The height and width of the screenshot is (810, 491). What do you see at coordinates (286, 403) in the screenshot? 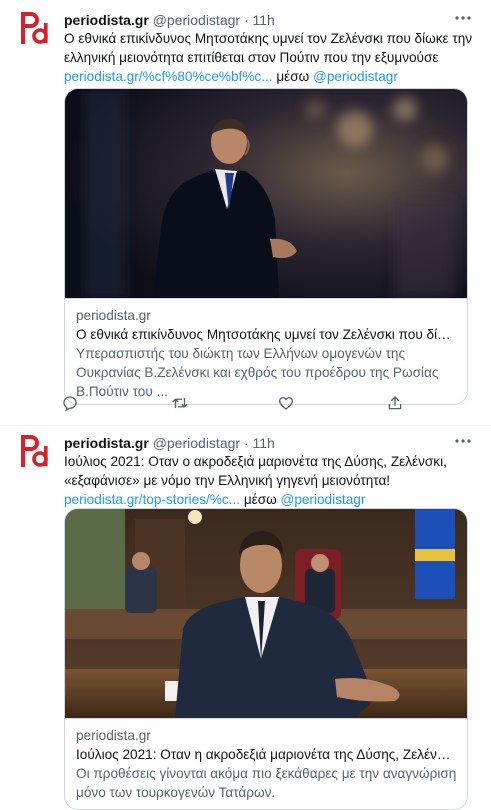
I see `like-icon` at bounding box center [286, 403].